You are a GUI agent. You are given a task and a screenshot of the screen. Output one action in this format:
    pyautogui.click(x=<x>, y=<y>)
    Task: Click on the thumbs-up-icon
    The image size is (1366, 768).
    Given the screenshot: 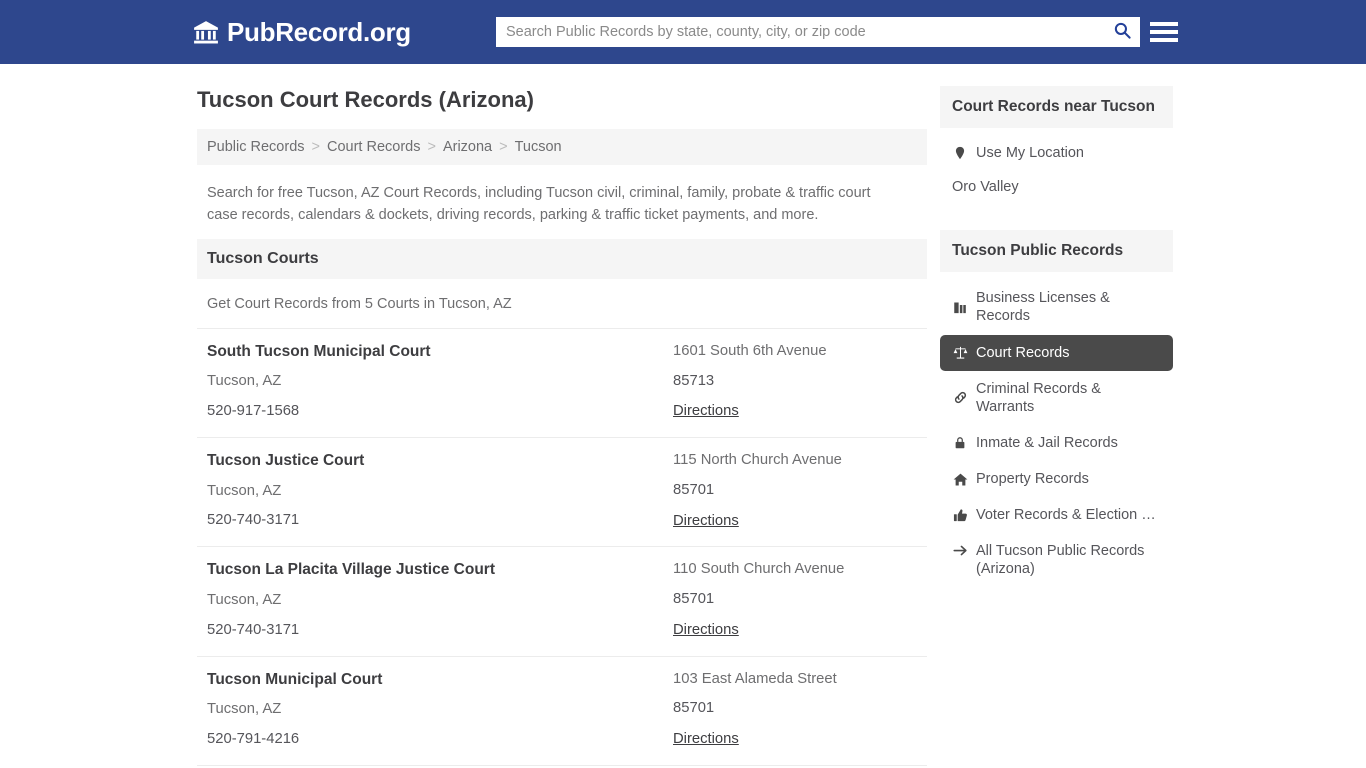 What is the action you would take?
    pyautogui.click(x=960, y=515)
    